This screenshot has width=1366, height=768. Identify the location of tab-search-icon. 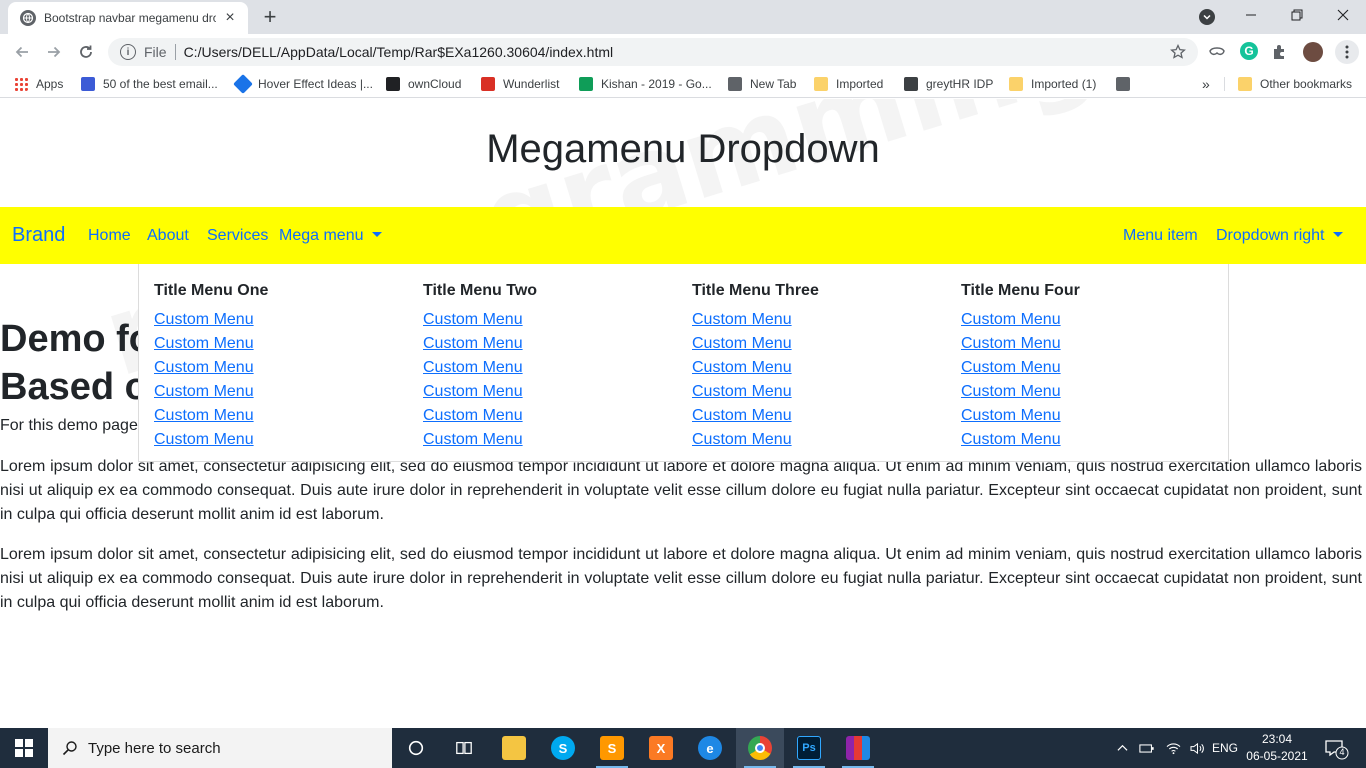
(1207, 17).